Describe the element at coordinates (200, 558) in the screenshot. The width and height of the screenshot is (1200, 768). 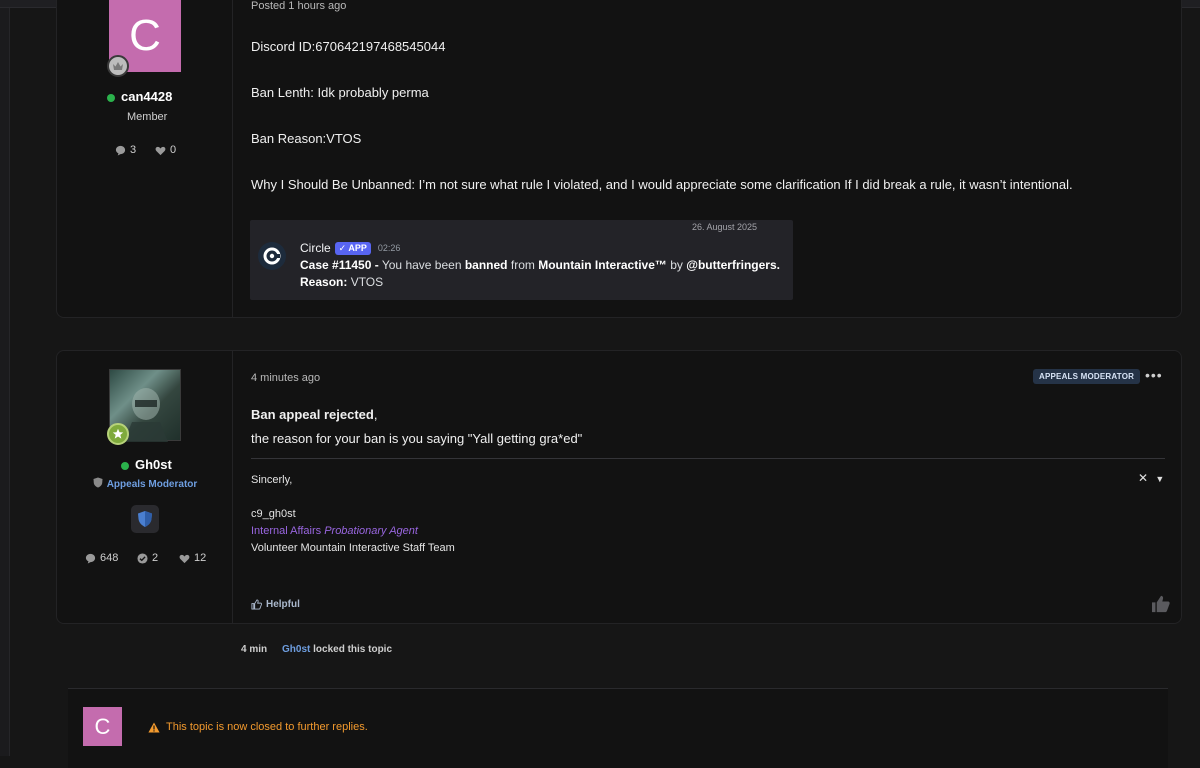
I see `like-count-value: 12` at that location.